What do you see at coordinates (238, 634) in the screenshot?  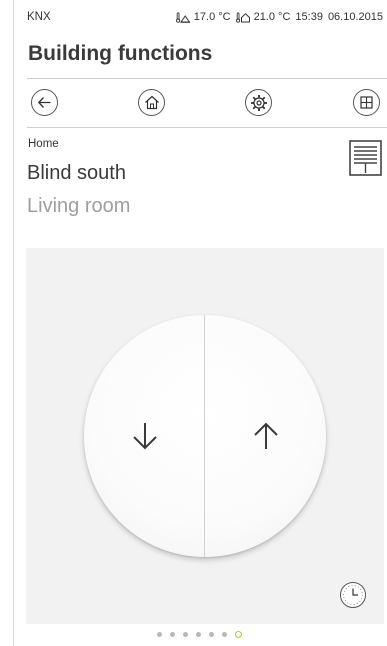 I see `page-dot-active` at bounding box center [238, 634].